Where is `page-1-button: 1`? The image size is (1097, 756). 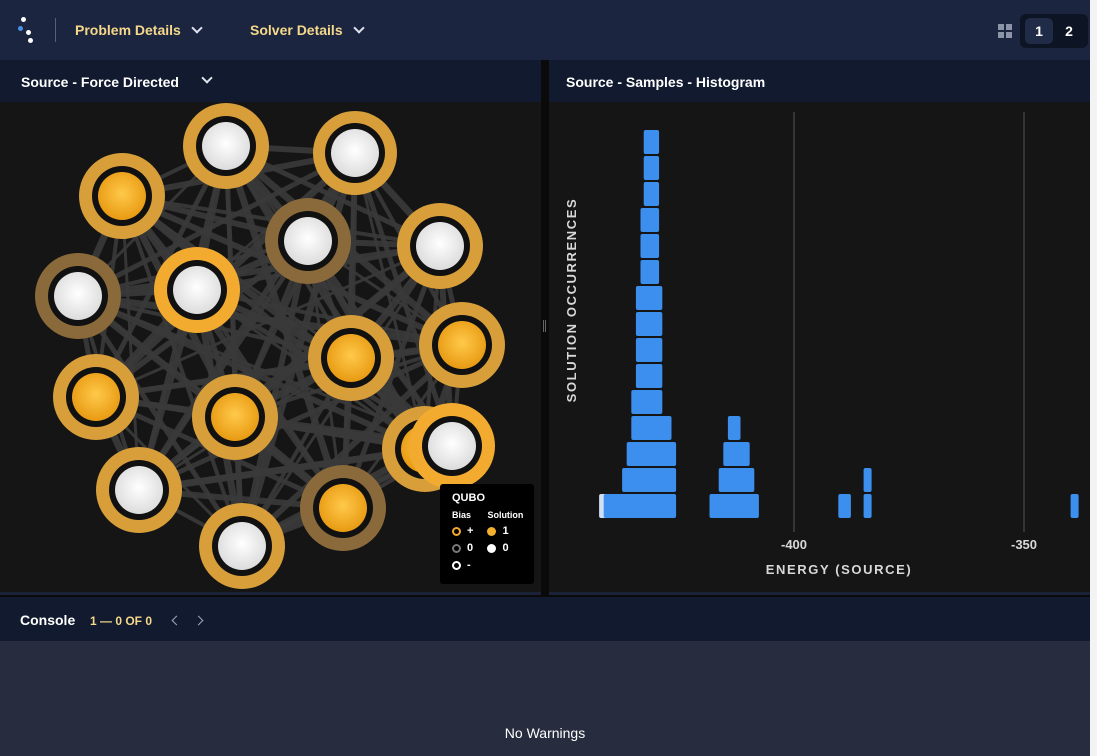
page-1-button: 1 is located at coordinates (1039, 31).